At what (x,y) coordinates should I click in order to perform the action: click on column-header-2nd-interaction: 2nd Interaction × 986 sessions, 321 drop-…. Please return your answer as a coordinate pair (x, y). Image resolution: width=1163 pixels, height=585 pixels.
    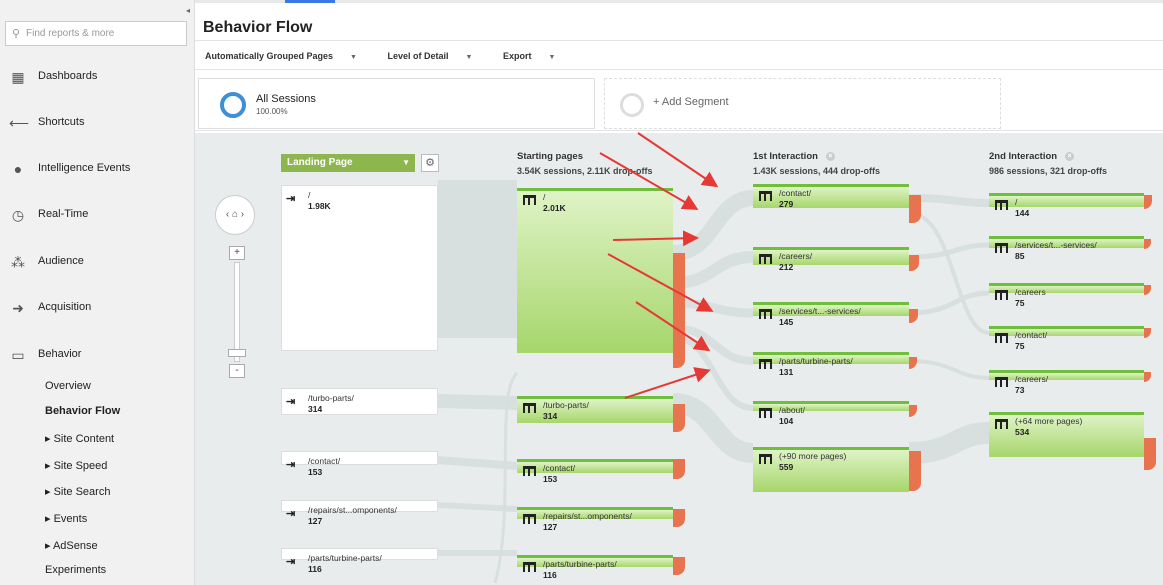
    Looking at the image, I should click on (1048, 163).